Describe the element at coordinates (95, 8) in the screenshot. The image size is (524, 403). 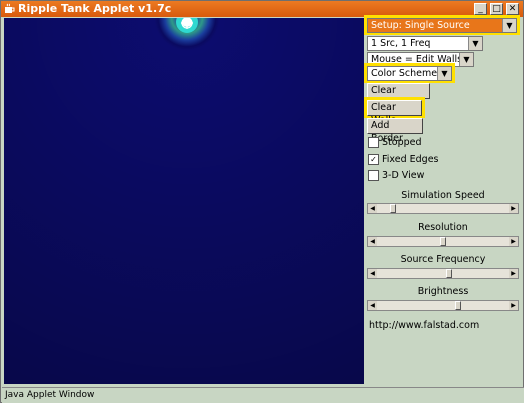
I see `window-title: Ripple Tank Applet v1.7c` at that location.